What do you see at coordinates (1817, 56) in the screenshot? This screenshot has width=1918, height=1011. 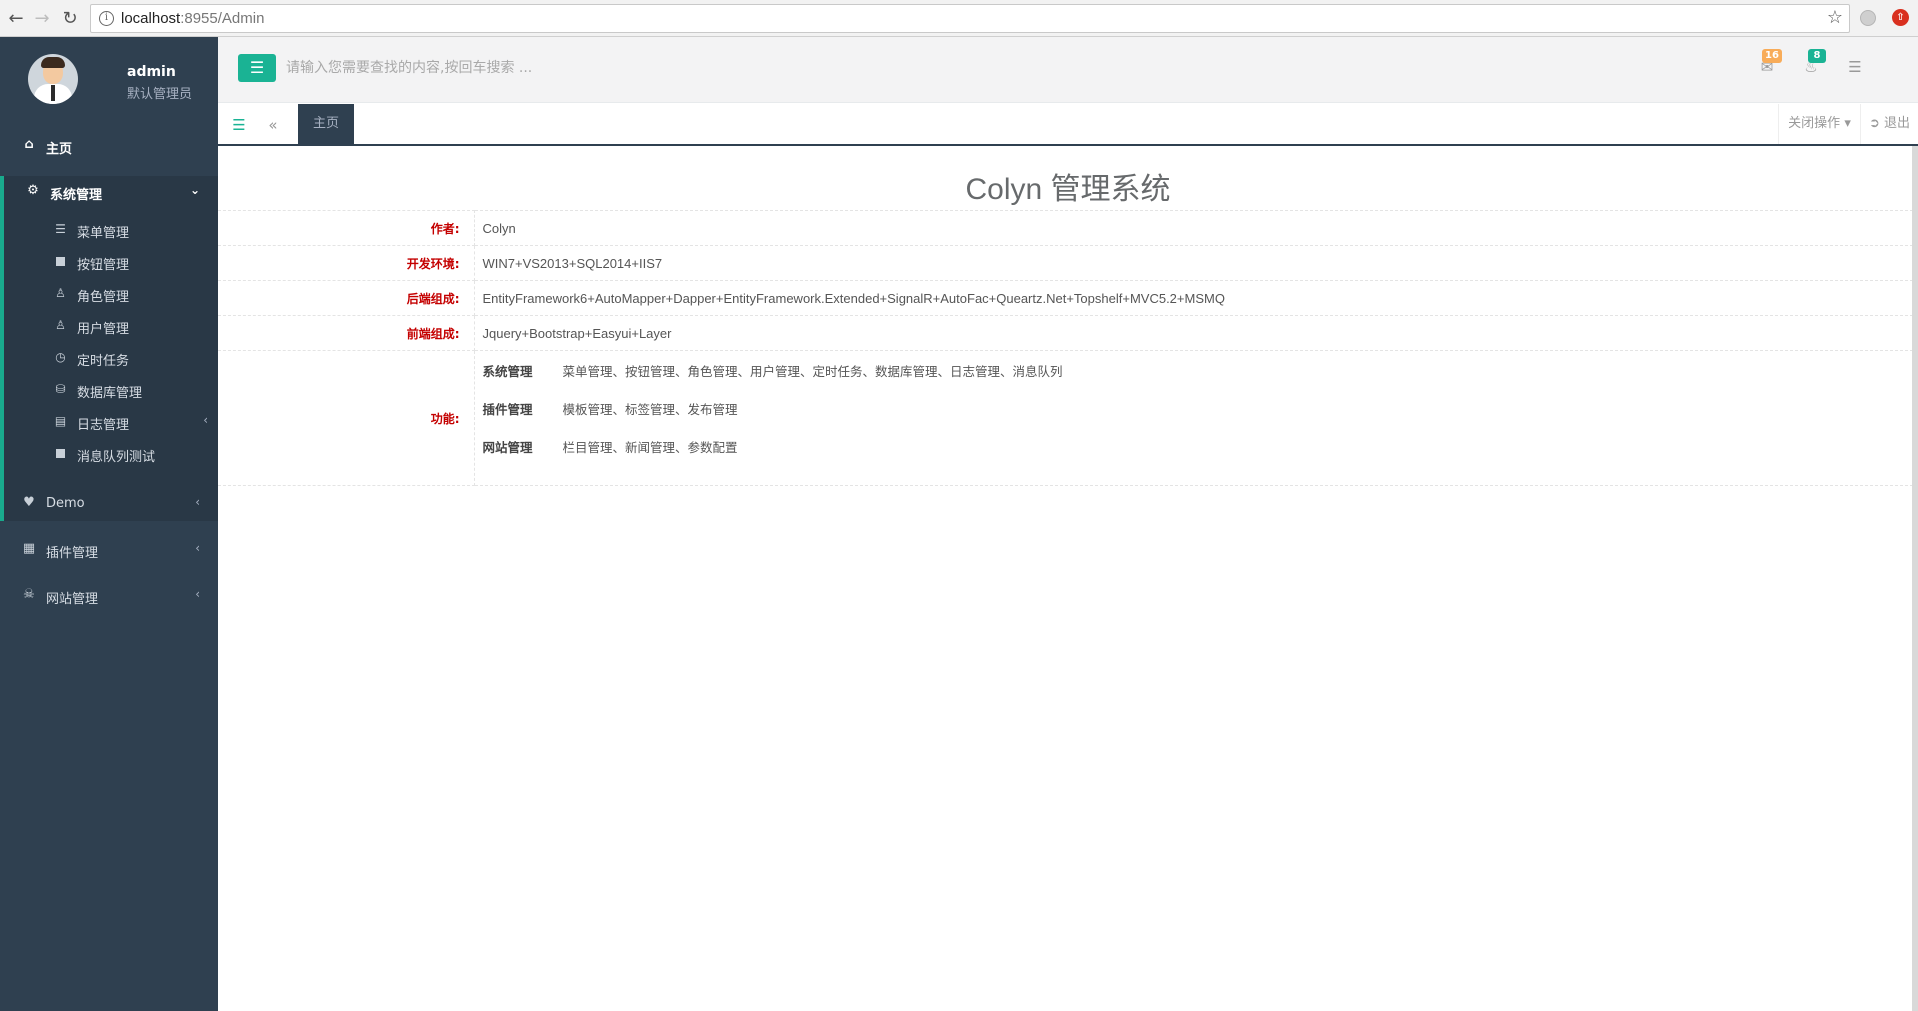 I see `notification-count-badge: 8` at bounding box center [1817, 56].